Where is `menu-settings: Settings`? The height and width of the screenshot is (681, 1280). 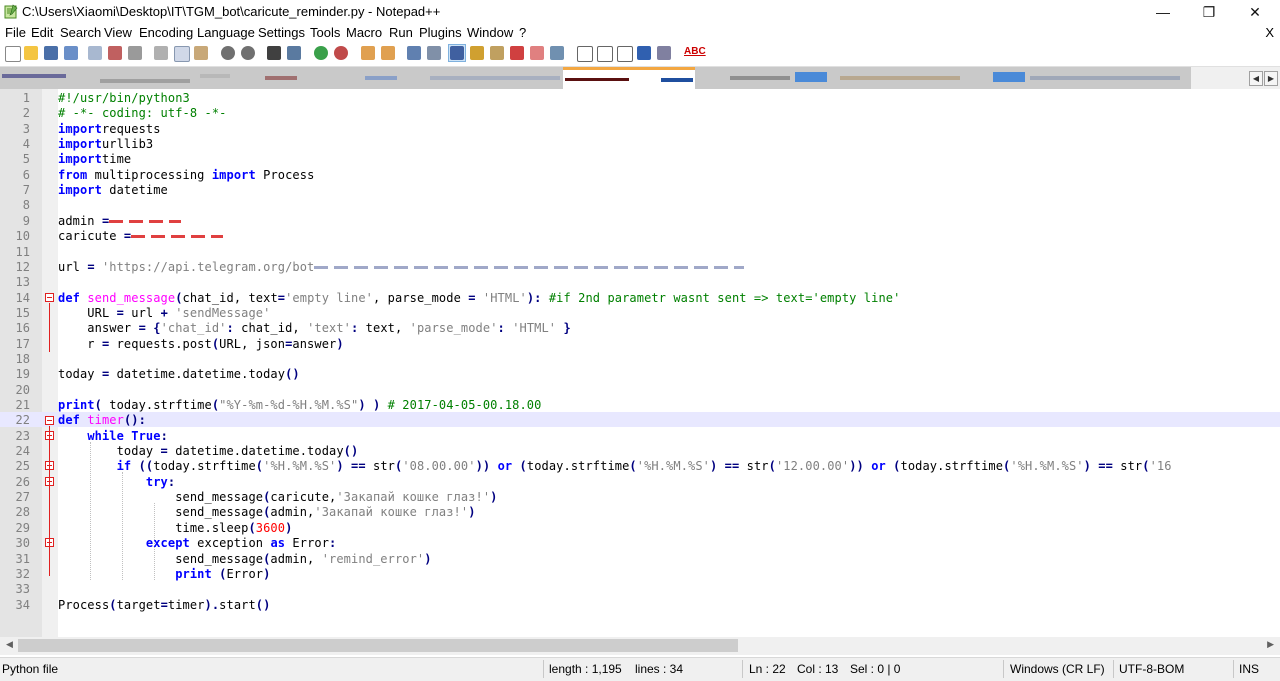
menu-settings: Settings is located at coordinates (281, 32).